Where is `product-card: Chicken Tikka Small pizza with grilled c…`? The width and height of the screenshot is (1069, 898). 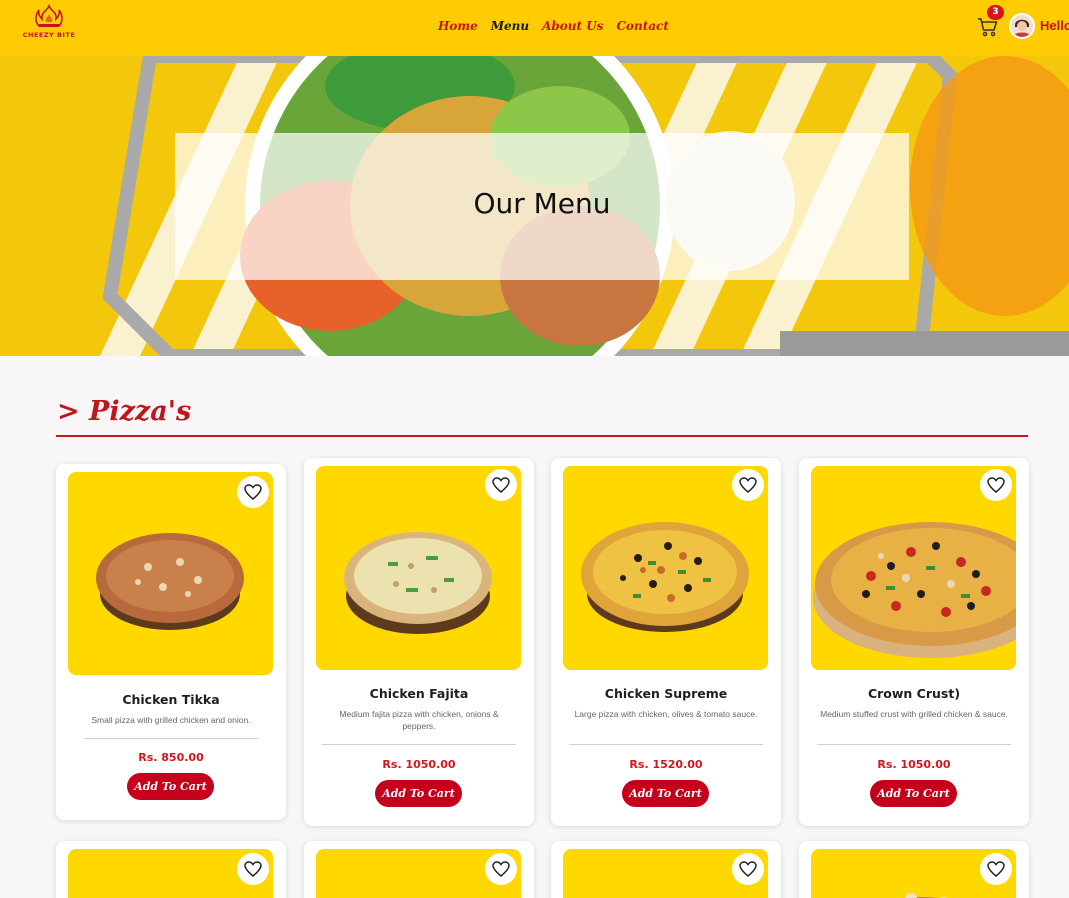
product-card: Chicken Tikka Small pizza with grilled c… is located at coordinates (171, 642).